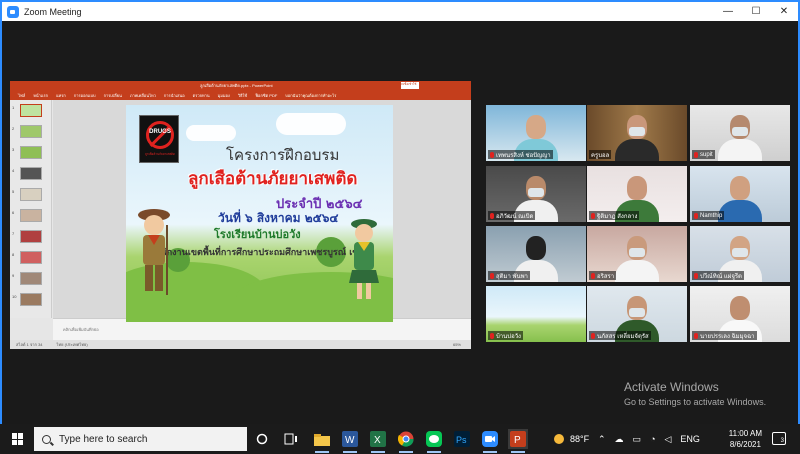 This screenshot has height=454, width=800. Describe the element at coordinates (29, 344) in the screenshot. I see `status-slide-count: สไลด์ 1 จาก 34` at that location.